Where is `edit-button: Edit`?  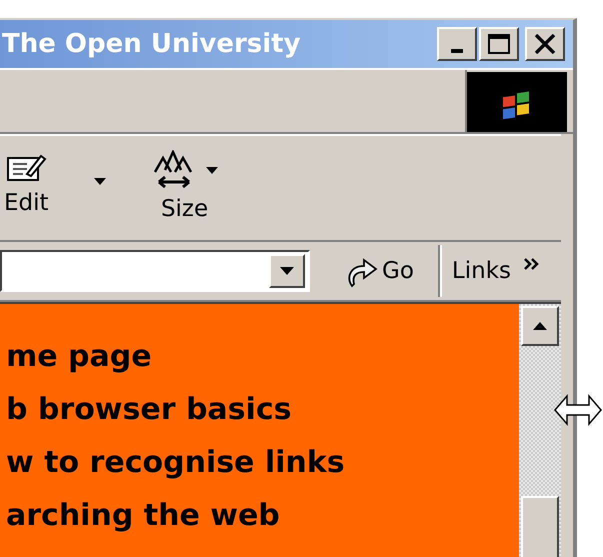 edit-button: Edit is located at coordinates (26, 176).